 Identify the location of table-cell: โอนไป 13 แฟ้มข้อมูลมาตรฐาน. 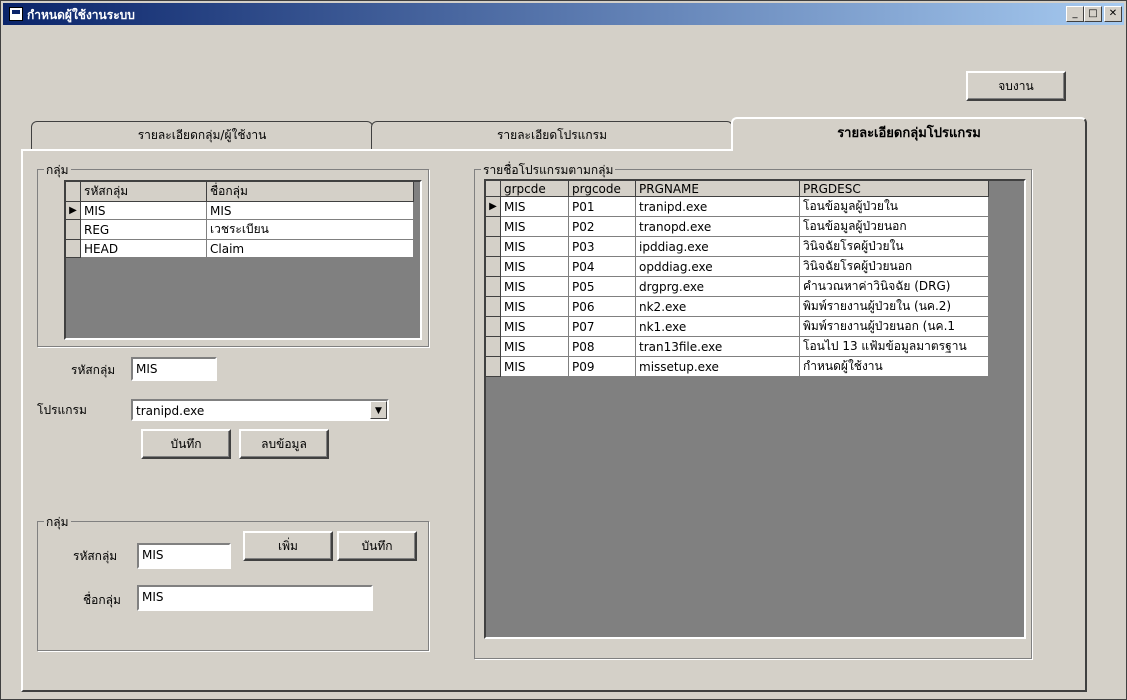
(894, 346).